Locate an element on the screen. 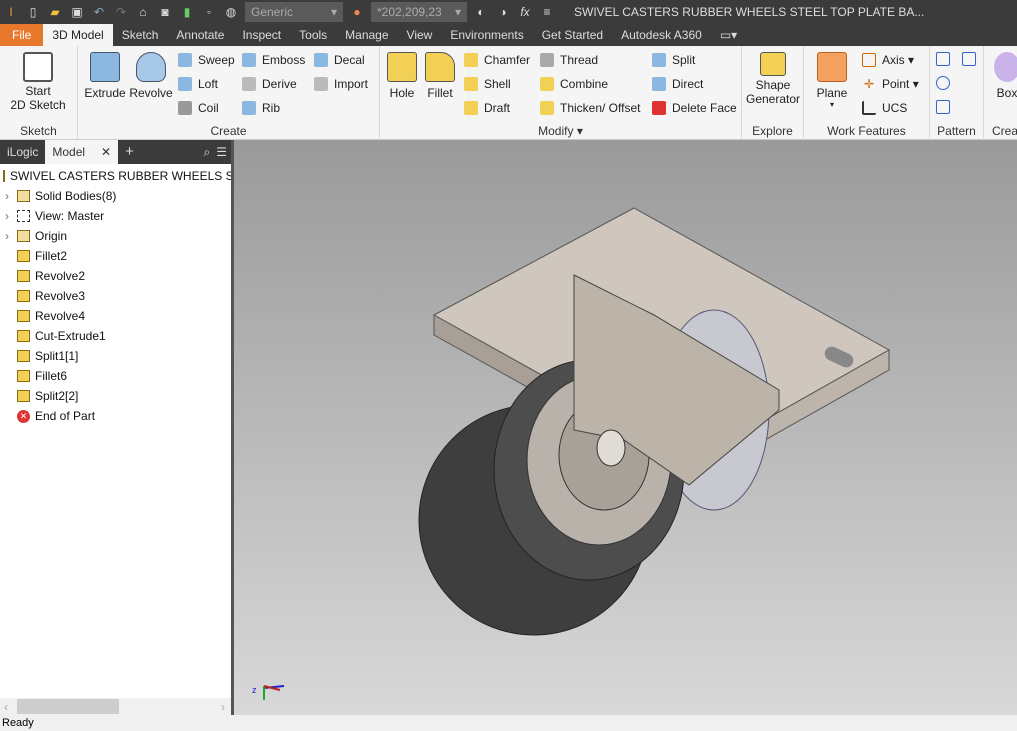  fillet-button: Fillet is located at coordinates (440, 73).